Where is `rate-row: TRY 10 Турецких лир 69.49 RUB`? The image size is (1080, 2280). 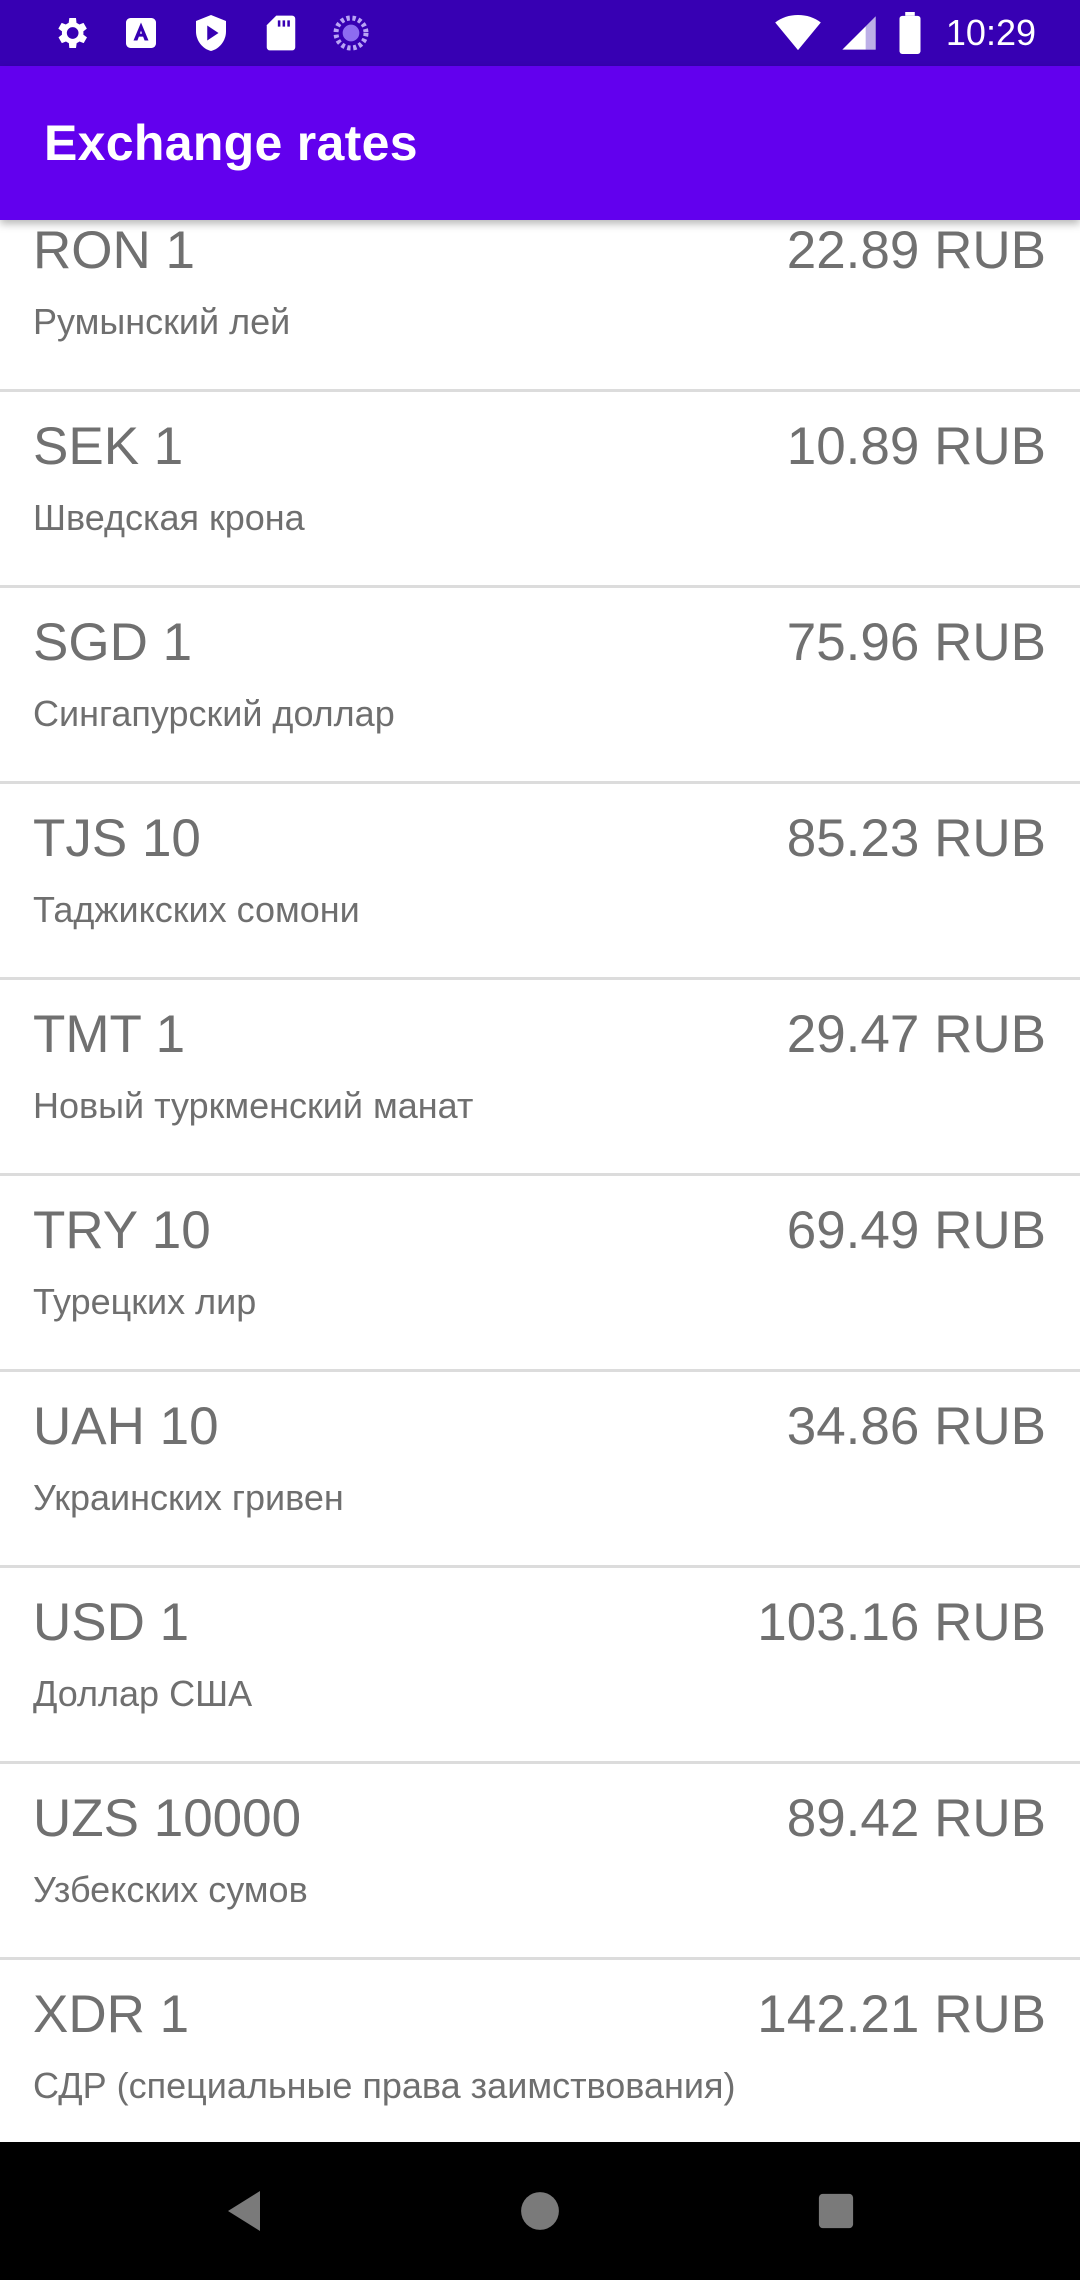 rate-row: TRY 10 Турецких лир 69.49 RUB is located at coordinates (540, 1274).